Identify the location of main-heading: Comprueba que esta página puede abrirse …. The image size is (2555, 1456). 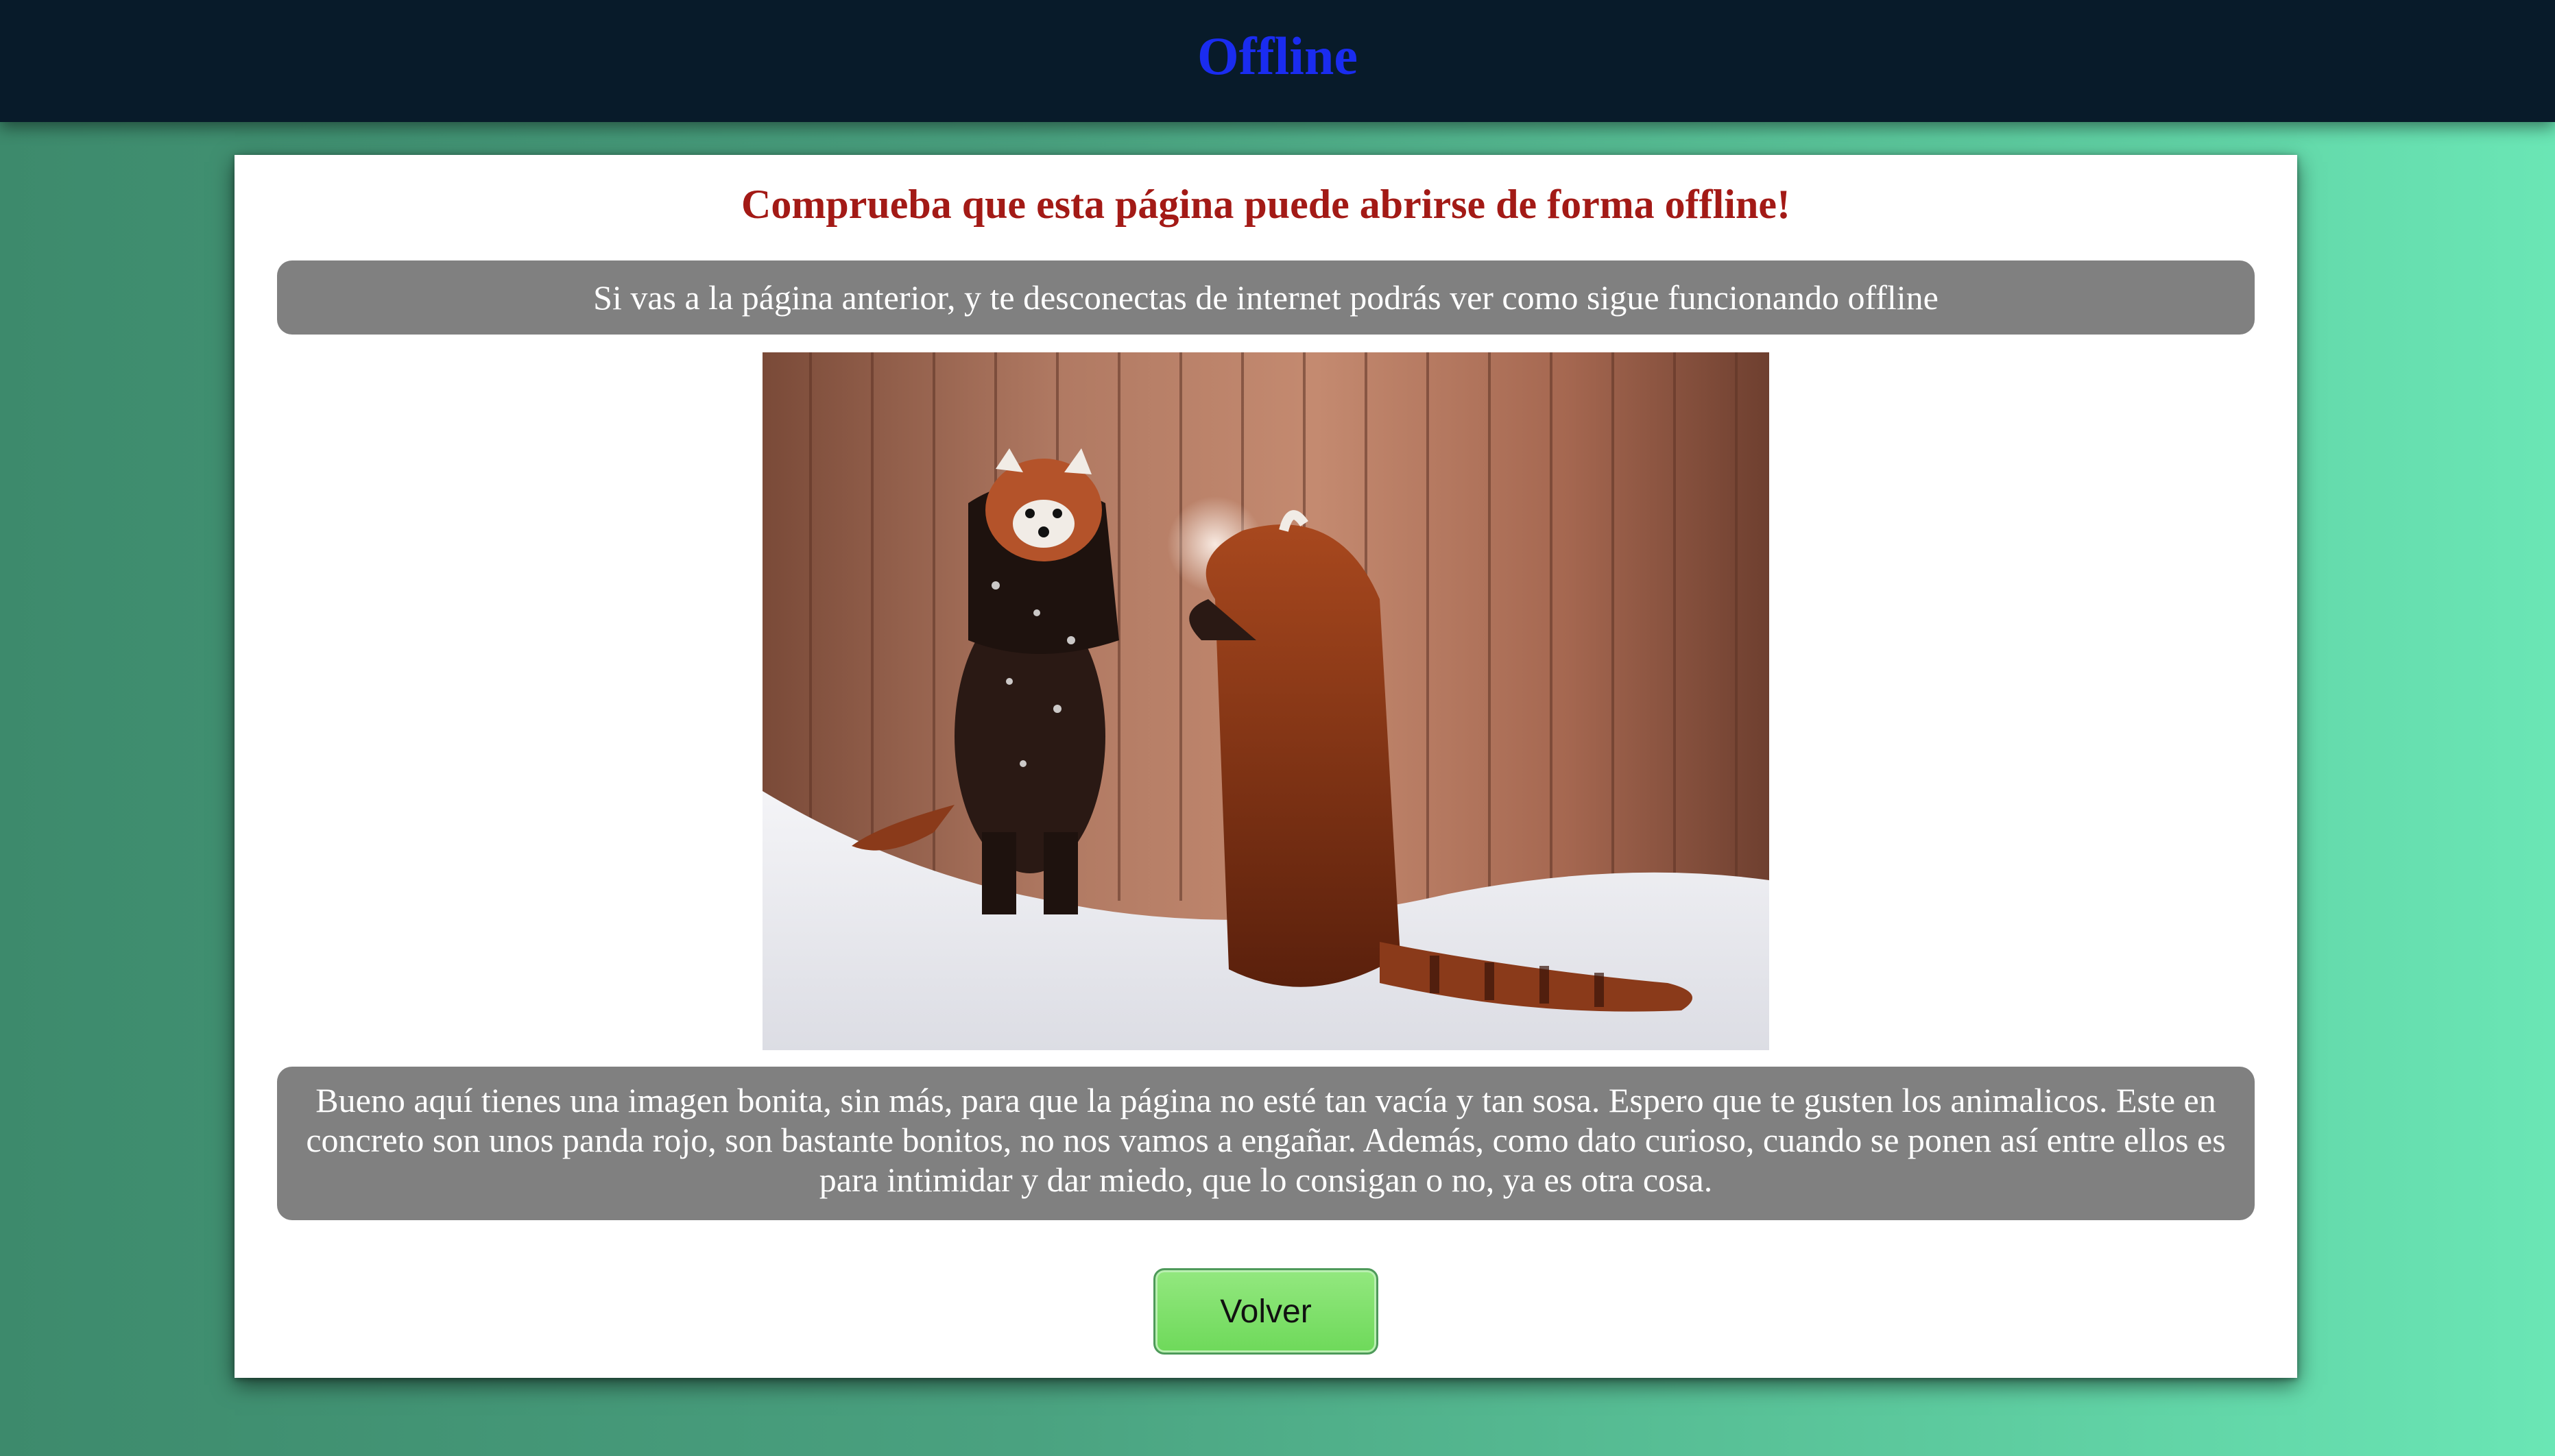
(1265, 204).